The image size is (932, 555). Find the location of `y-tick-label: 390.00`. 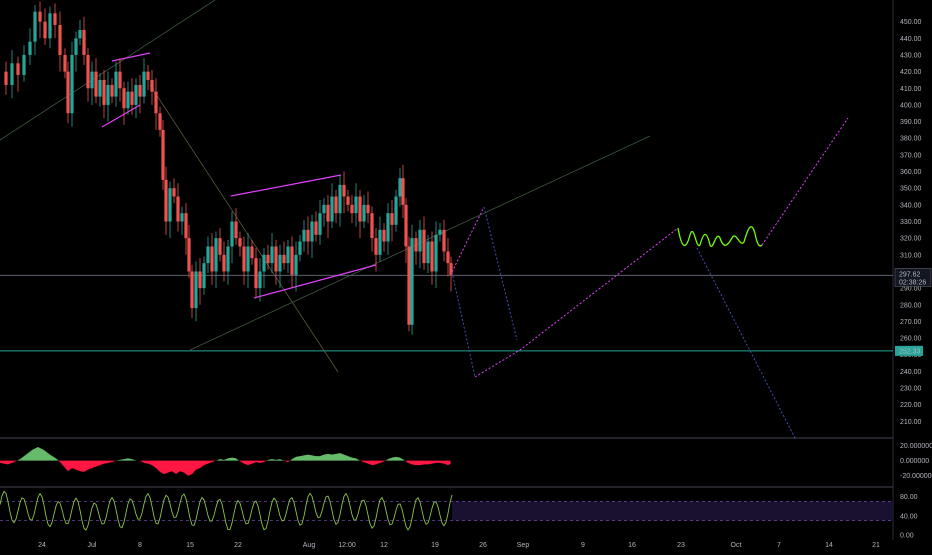

y-tick-label: 390.00 is located at coordinates (911, 122).